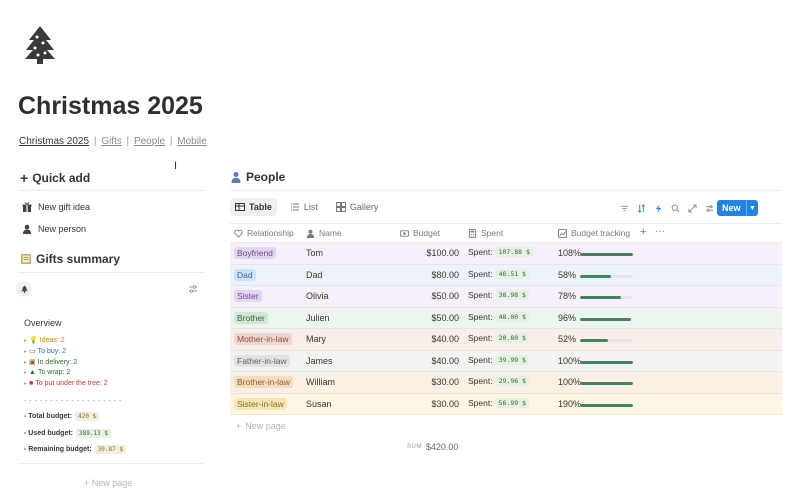  Describe the element at coordinates (111, 141) in the screenshot. I see `breadcrumb-link-gifts: Gifts` at that location.